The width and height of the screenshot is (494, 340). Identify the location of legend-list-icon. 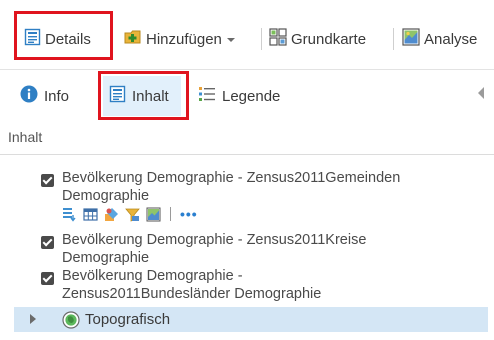
(207, 96).